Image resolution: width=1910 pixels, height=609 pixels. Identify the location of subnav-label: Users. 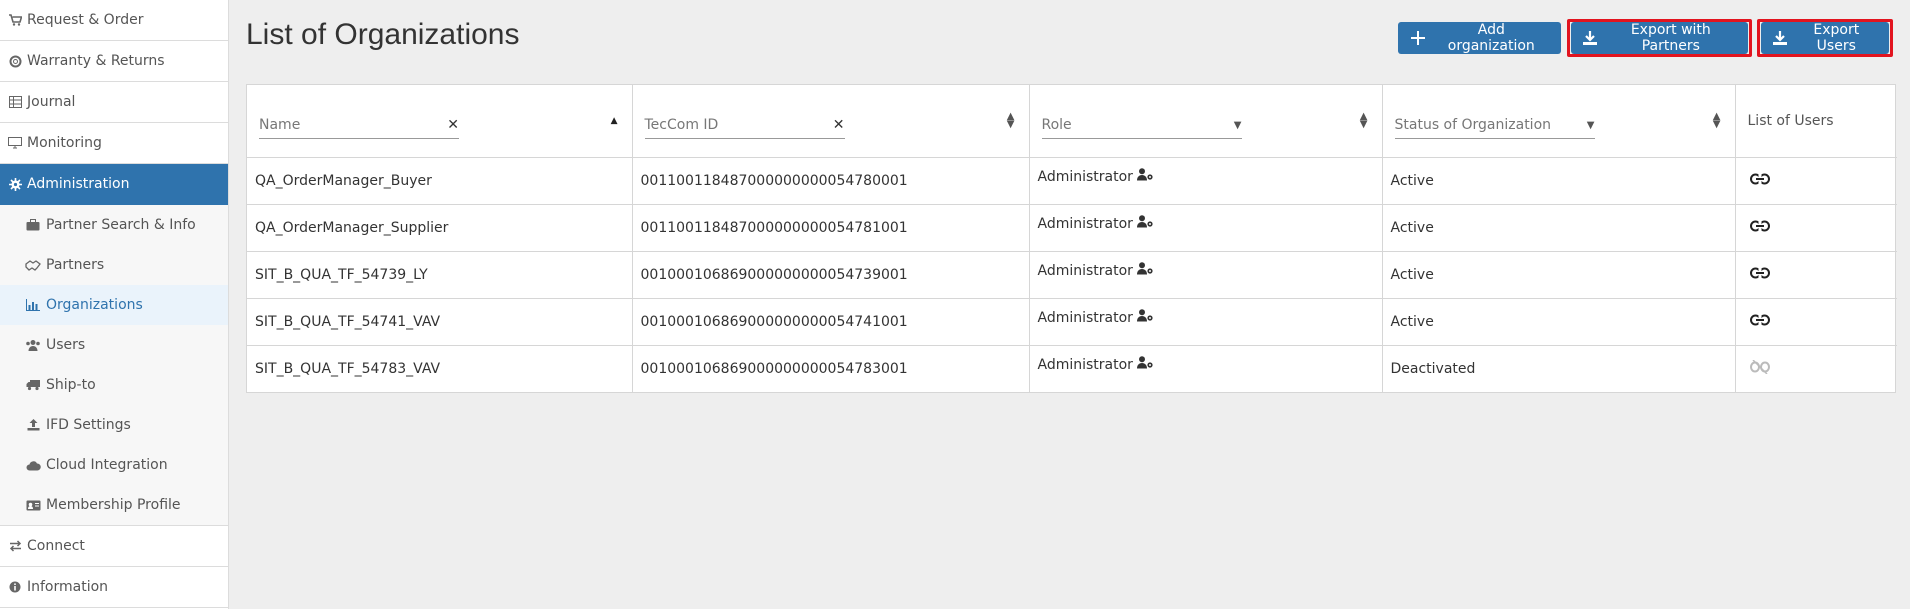
(66, 345).